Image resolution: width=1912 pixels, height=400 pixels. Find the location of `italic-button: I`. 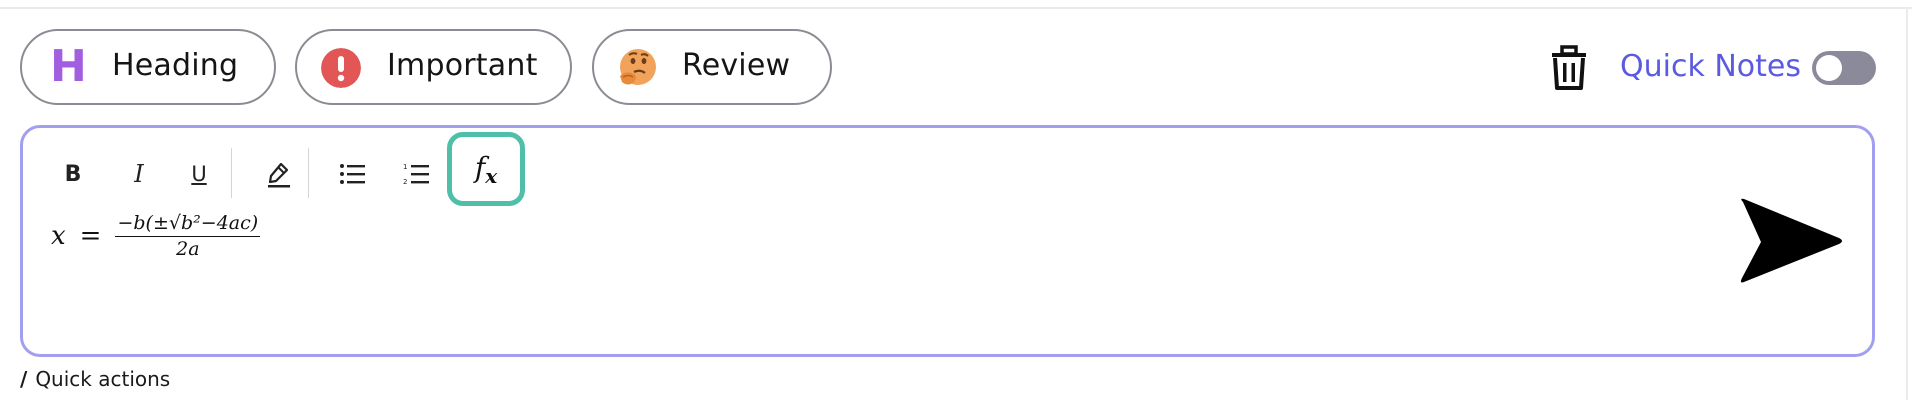

italic-button: I is located at coordinates (139, 174).